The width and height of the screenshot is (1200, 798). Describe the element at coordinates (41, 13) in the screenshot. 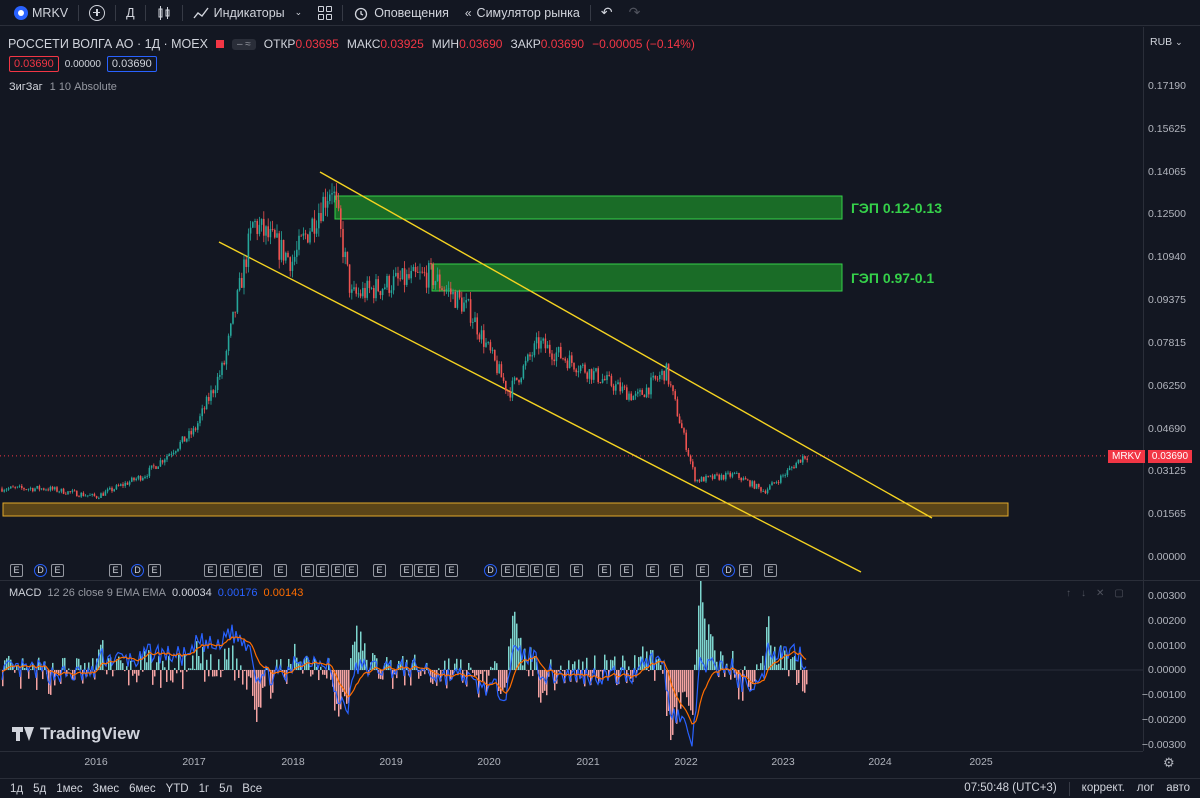

I see `symbol-search: MRKV` at that location.